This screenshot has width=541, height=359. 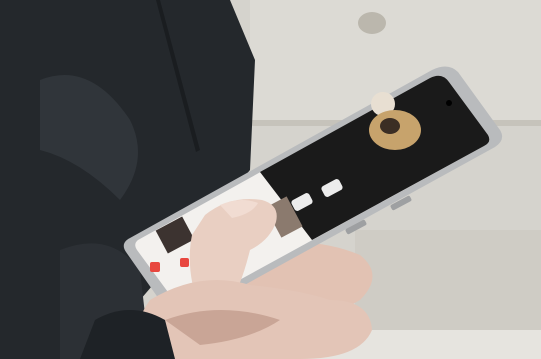 What do you see at coordinates (372, 23) in the screenshot?
I see `door-handle` at bounding box center [372, 23].